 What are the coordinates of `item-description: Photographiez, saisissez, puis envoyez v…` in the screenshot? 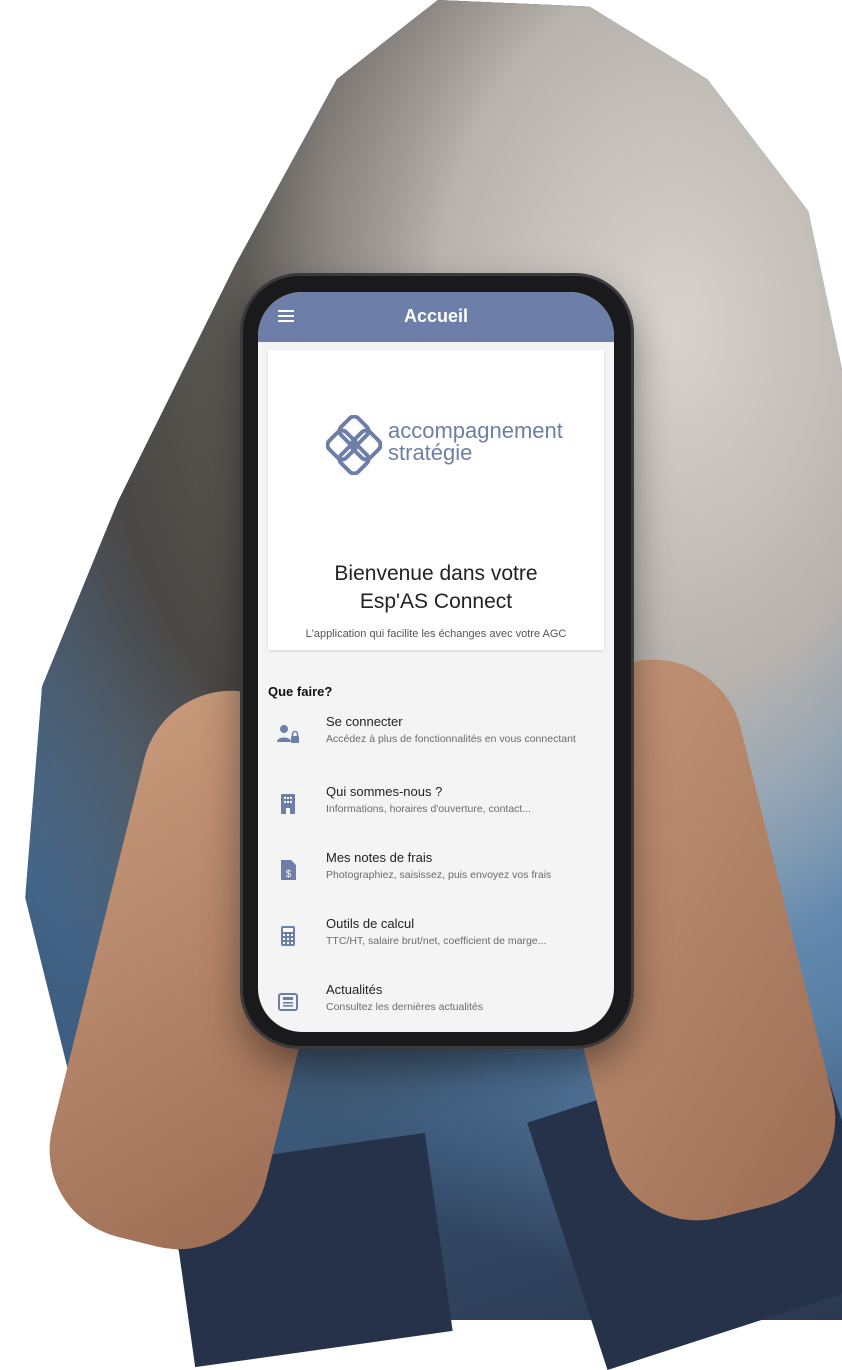 It's located at (439, 875).